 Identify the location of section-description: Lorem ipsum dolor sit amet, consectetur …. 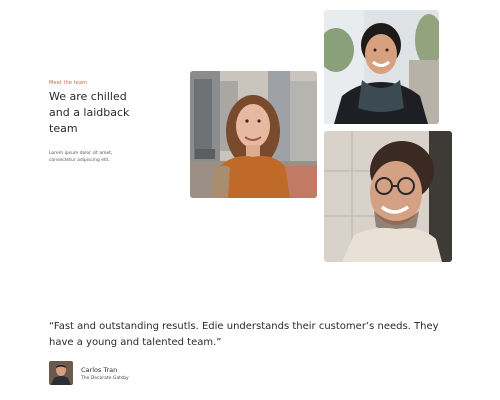
(81, 157).